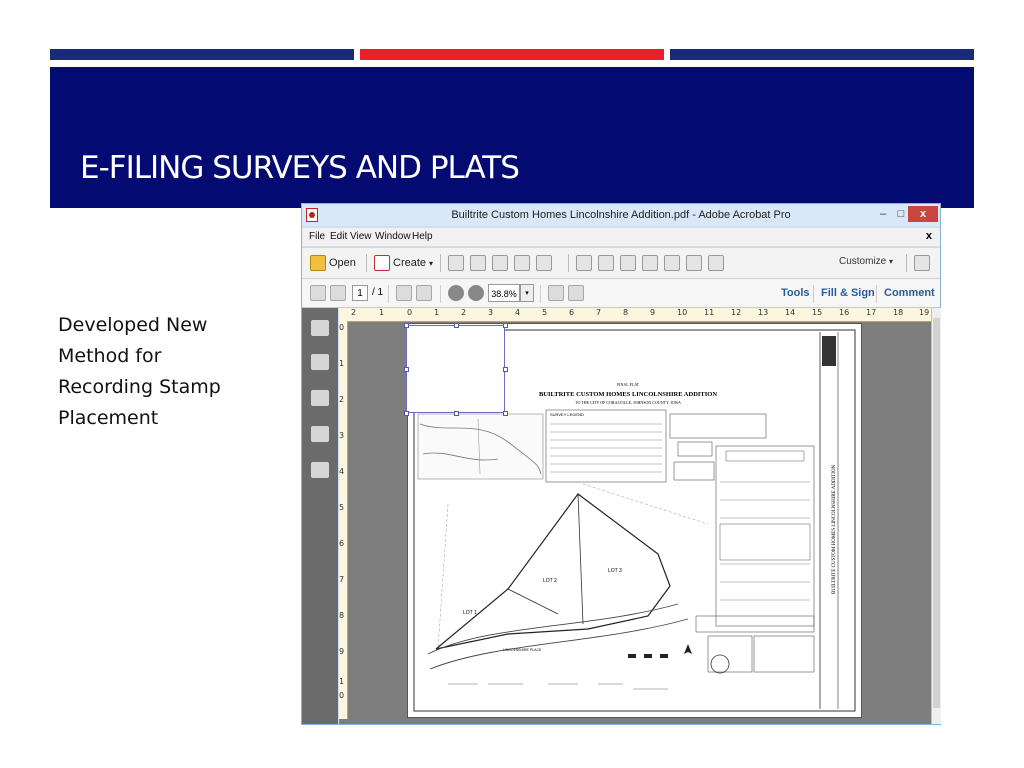 The width and height of the screenshot is (1024, 768). Describe the element at coordinates (682, 312) in the screenshot. I see `ruler-number: 10` at that location.